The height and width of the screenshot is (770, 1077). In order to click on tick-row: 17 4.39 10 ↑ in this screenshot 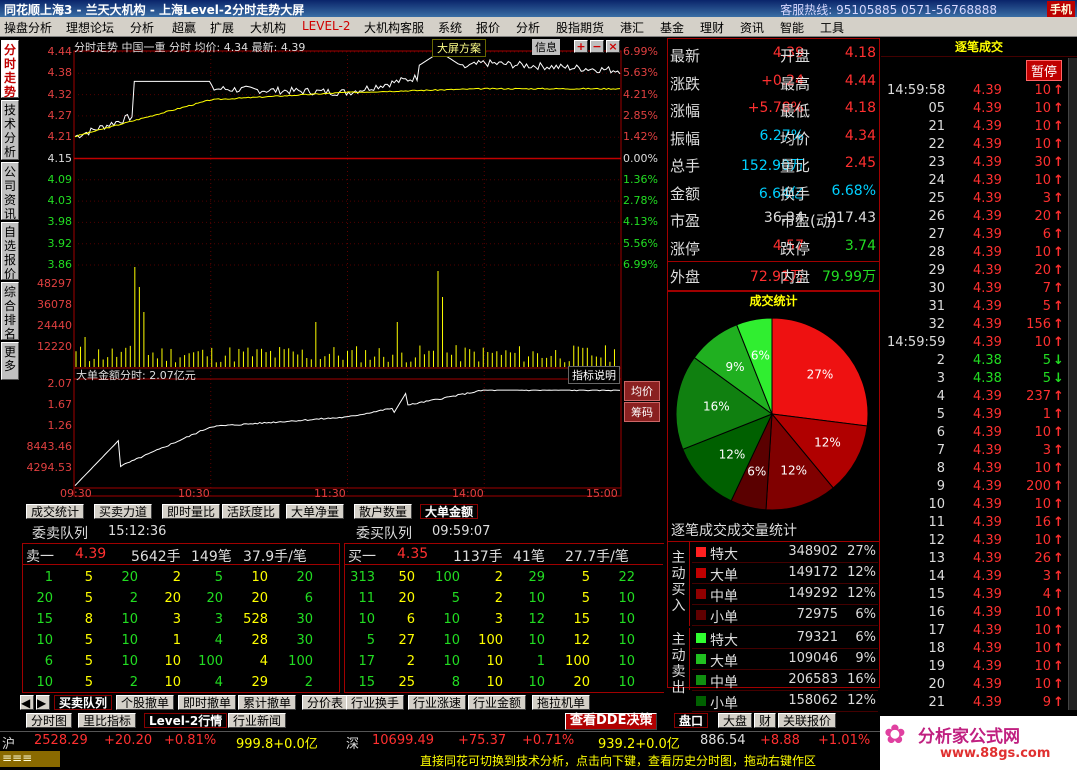, I will do `click(979, 631)`.